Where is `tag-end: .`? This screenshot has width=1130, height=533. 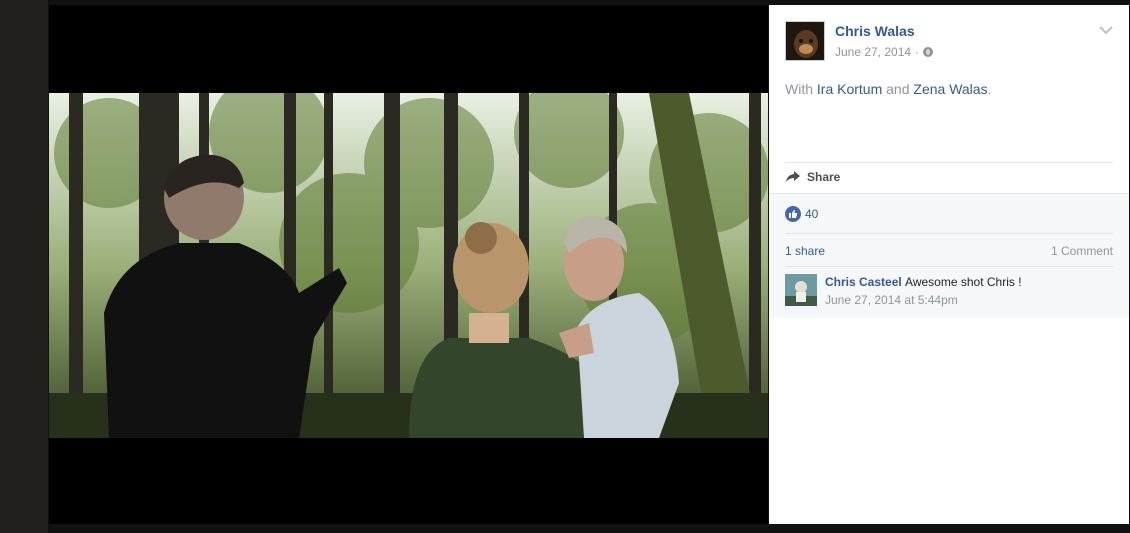
tag-end: . is located at coordinates (989, 89).